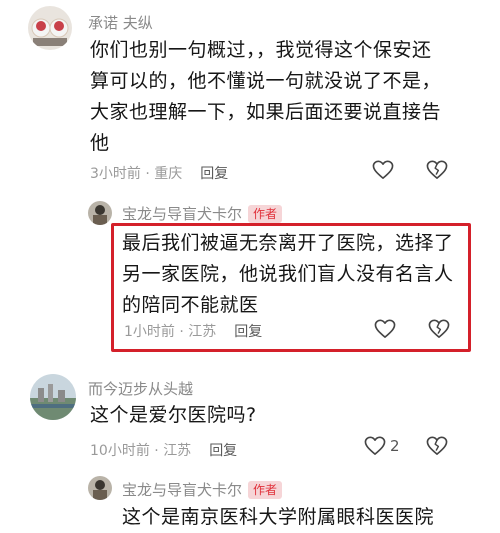 The height and width of the screenshot is (533, 500). Describe the element at coordinates (266, 112) in the screenshot. I see `text-line: 大家也理解一下，如果后面还要说直接告` at that location.